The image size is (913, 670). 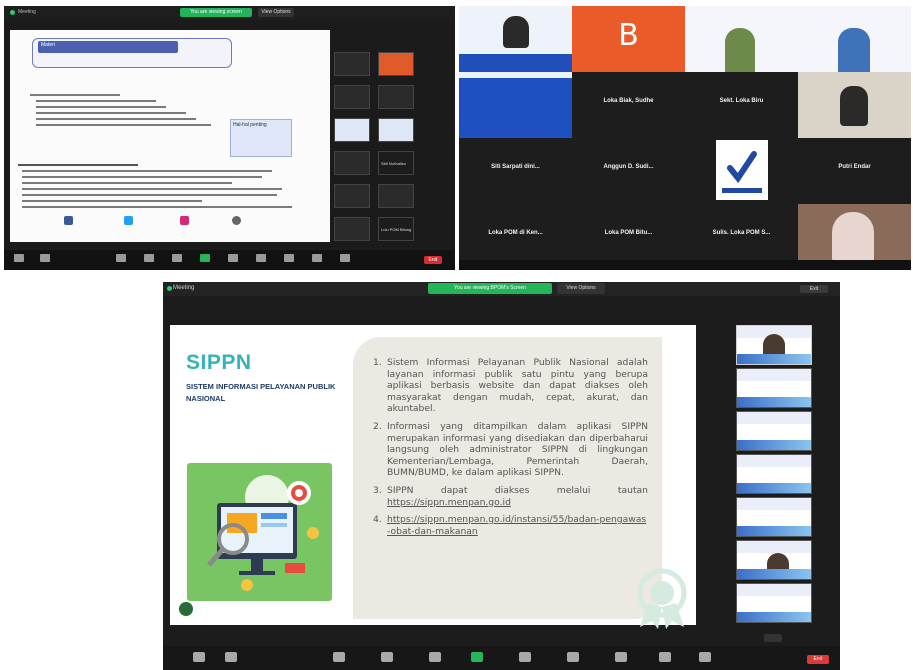 What do you see at coordinates (854, 171) in the screenshot?
I see `participant-tile: Putri Endar` at bounding box center [854, 171].